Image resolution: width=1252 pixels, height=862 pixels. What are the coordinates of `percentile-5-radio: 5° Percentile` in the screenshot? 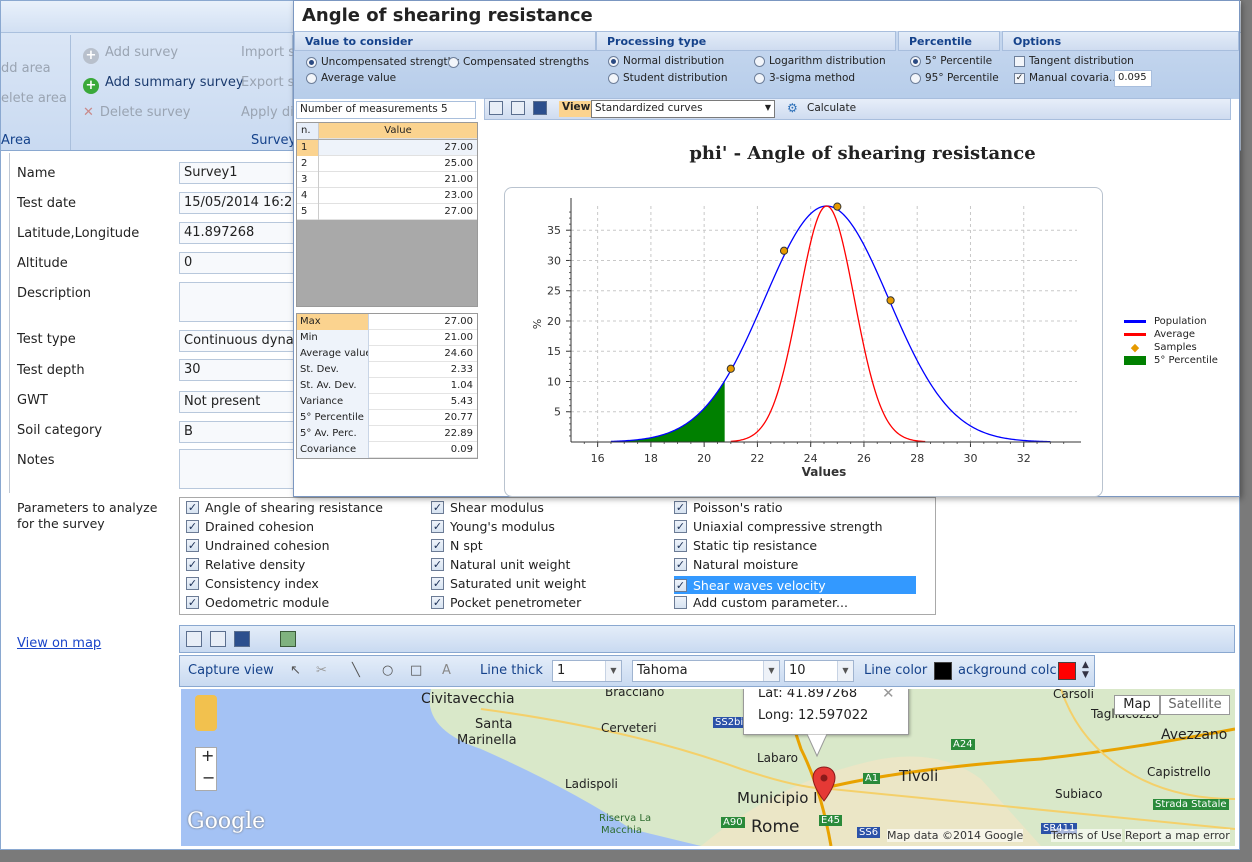 It's located at (951, 61).